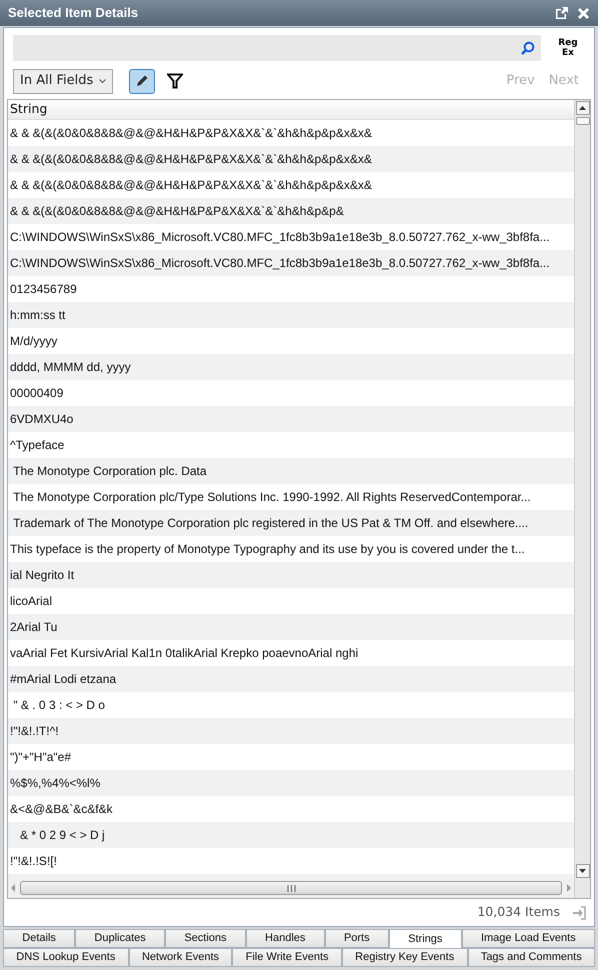 The width and height of the screenshot is (598, 970). Describe the element at coordinates (63, 81) in the screenshot. I see `scope-dropdown: In All Fields` at that location.